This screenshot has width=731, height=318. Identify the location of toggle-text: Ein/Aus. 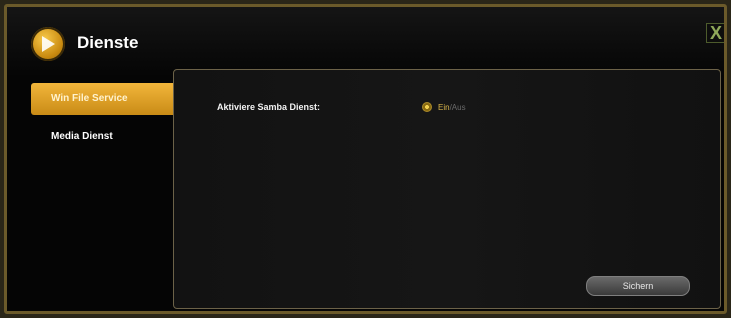
(452, 107).